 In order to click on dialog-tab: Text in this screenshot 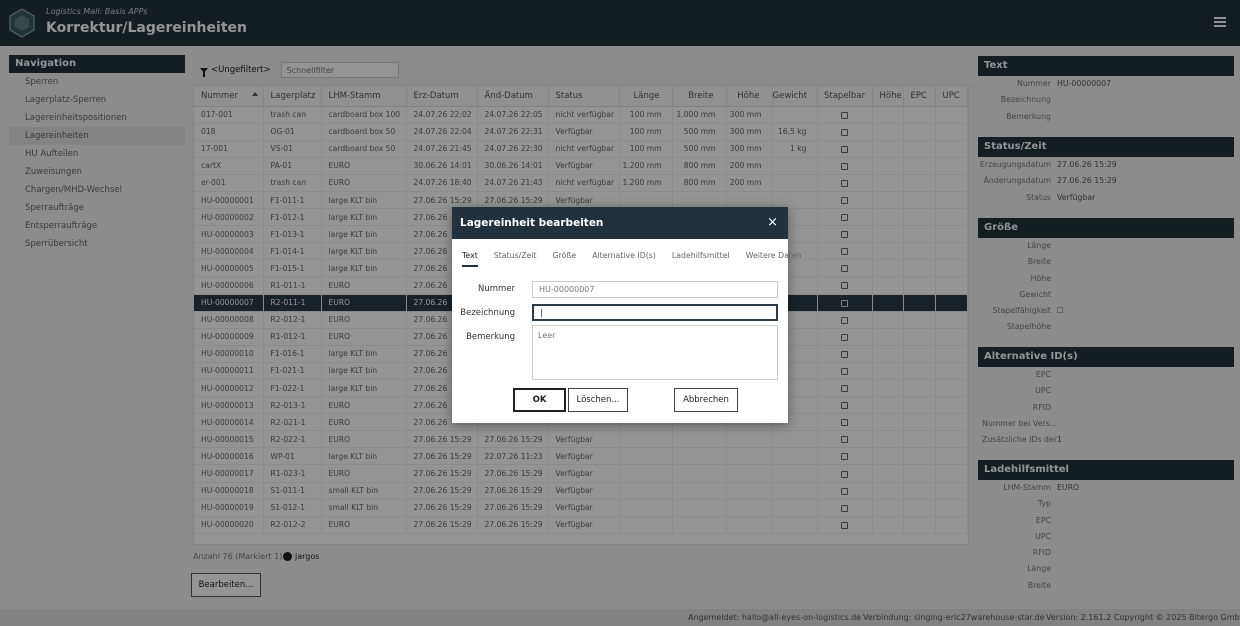, I will do `click(470, 259)`.